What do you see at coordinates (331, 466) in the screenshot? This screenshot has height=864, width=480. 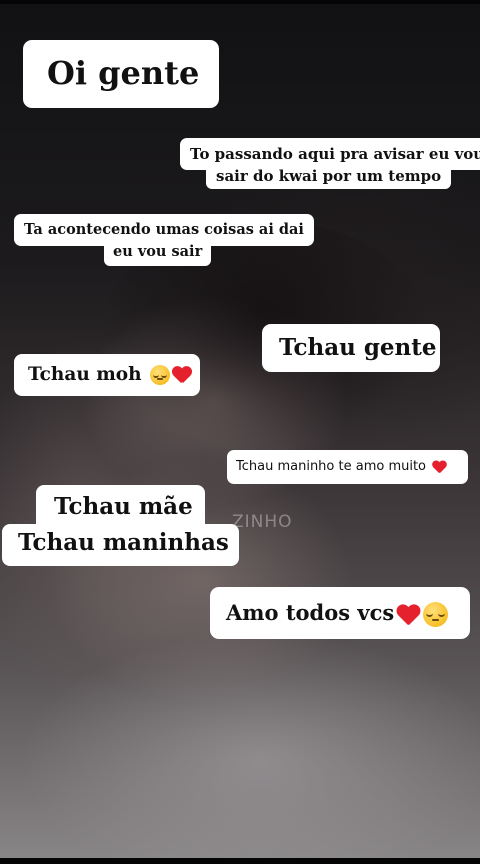 I see `caption-tchau-maninho-text: Tchau maninho te amo muito` at bounding box center [331, 466].